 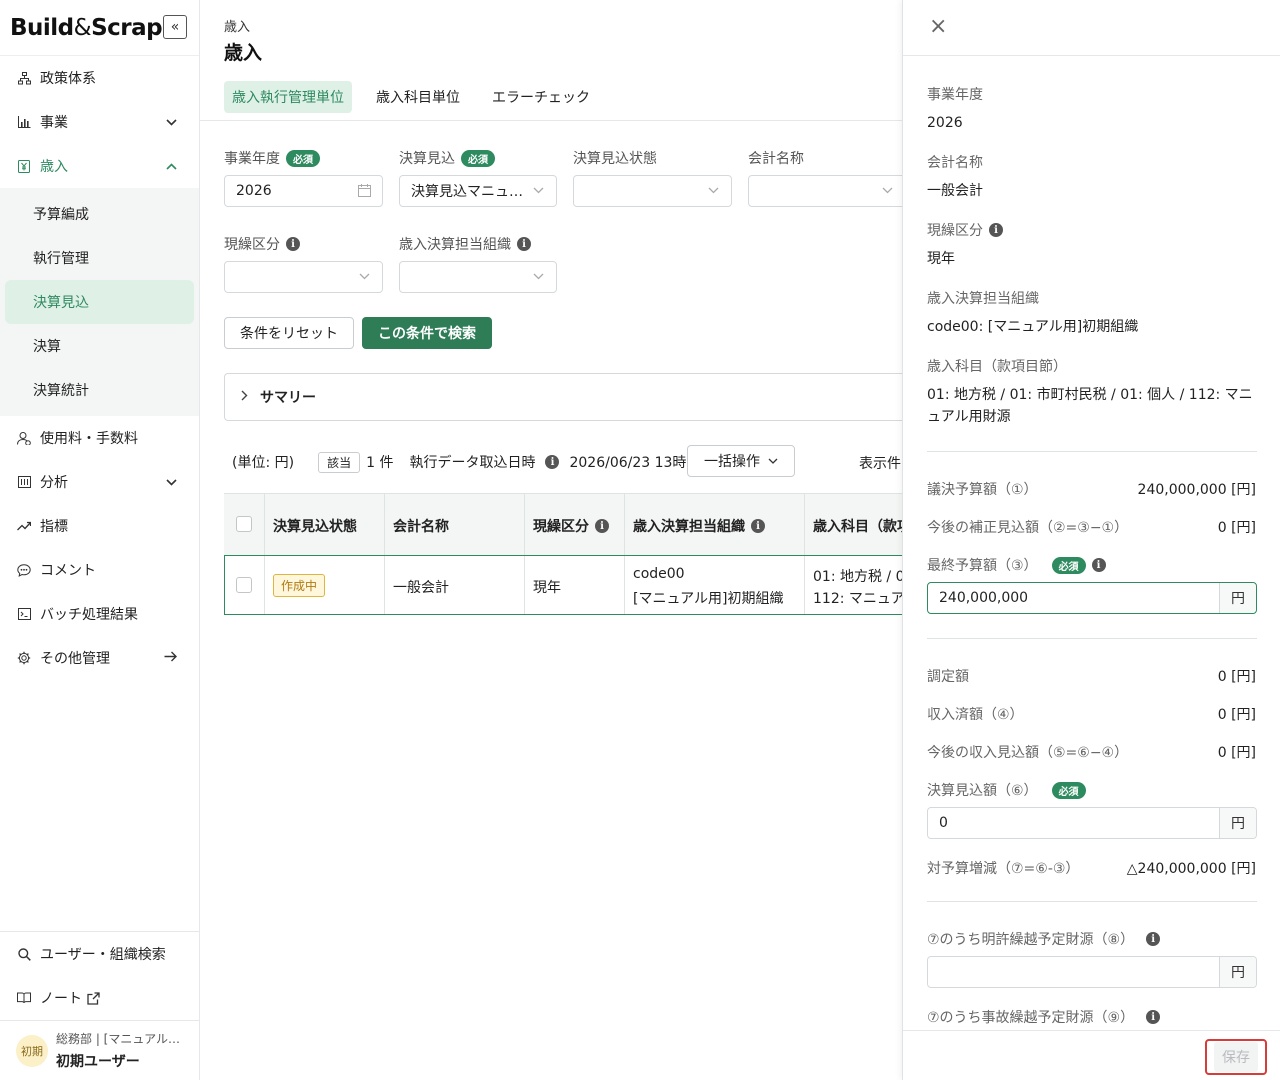 I want to click on panel-header: ×, so click(x=1091, y=28).